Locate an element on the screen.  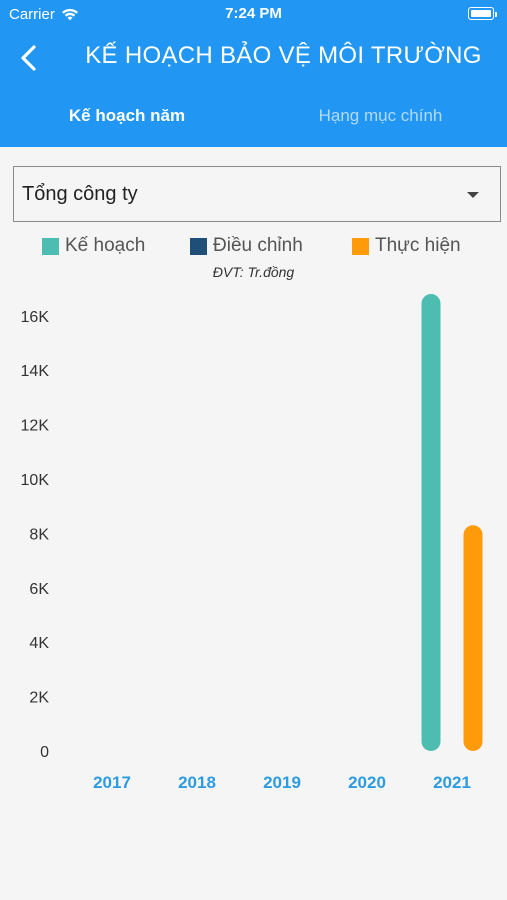
legend-ke-hoach: Kế hoạch is located at coordinates (93, 246).